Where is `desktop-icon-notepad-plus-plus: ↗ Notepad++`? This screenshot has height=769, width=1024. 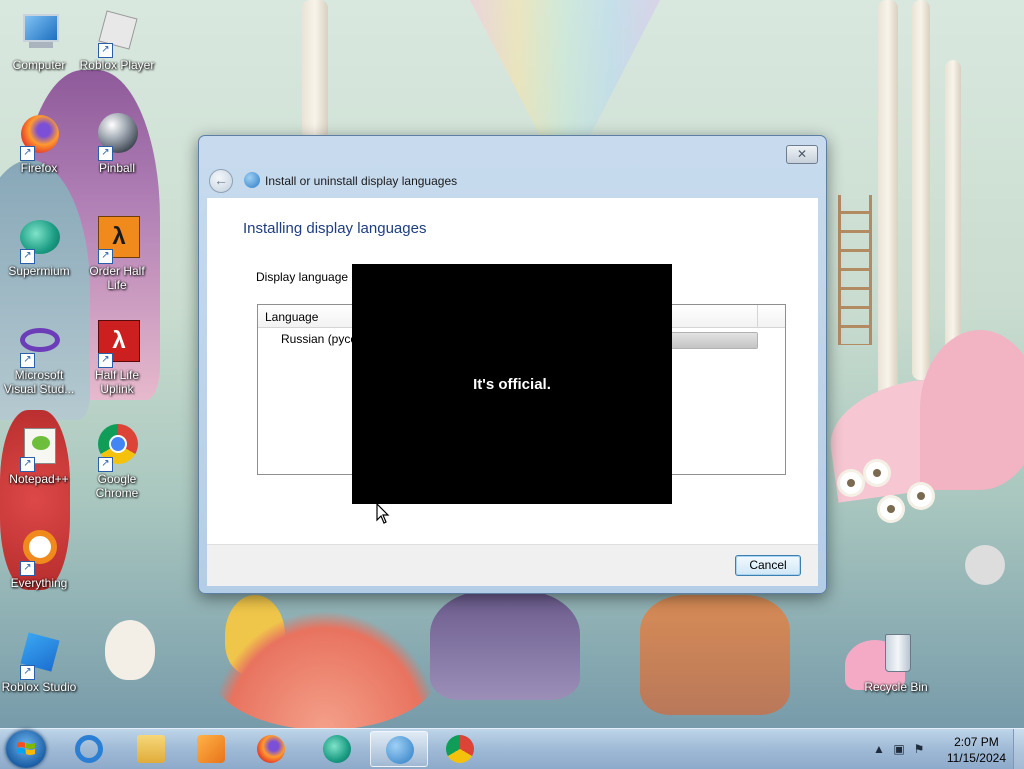
desktop-icon-notepad-plus-plus: ↗ Notepad++ is located at coordinates (39, 455).